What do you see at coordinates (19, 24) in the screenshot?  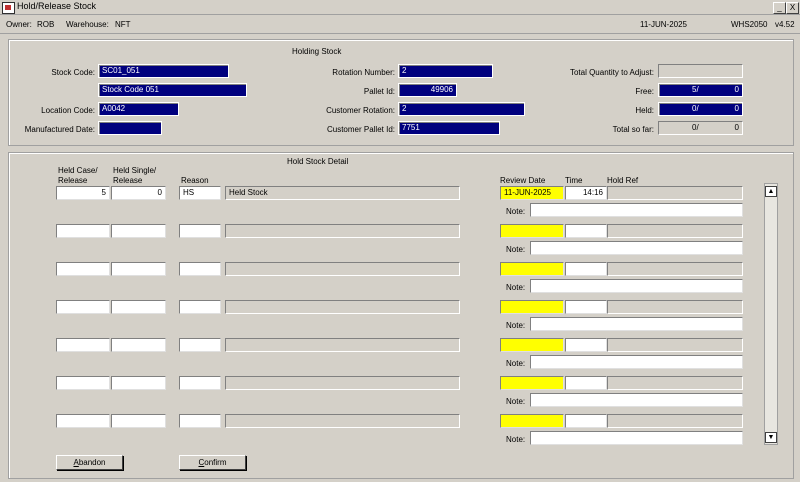 I see `owner-label: Owner:` at bounding box center [19, 24].